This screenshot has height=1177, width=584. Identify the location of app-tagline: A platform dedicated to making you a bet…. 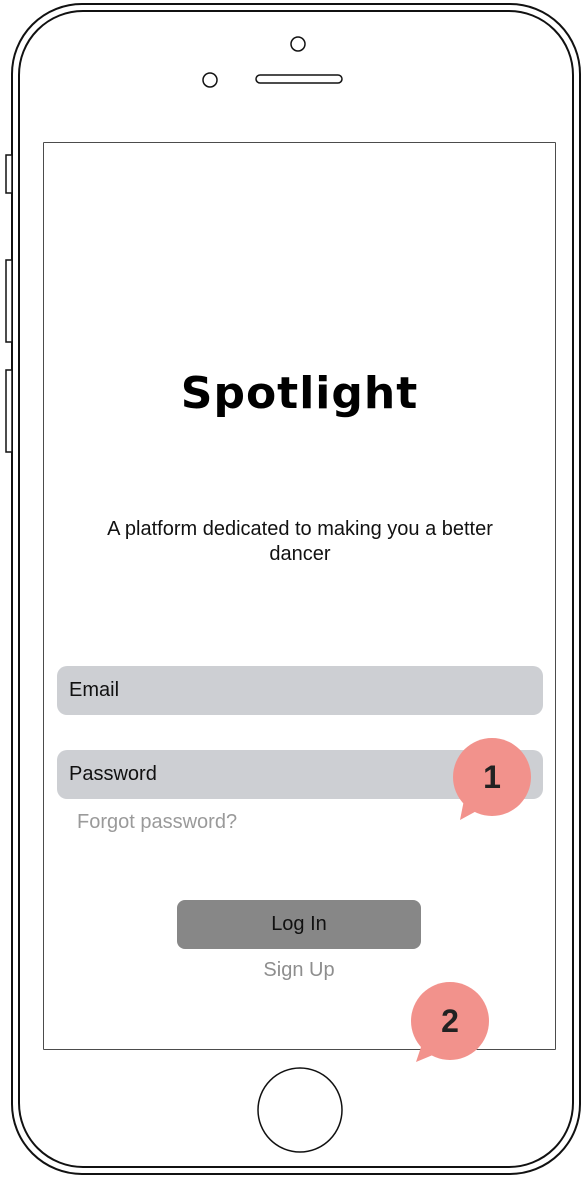
(300, 541).